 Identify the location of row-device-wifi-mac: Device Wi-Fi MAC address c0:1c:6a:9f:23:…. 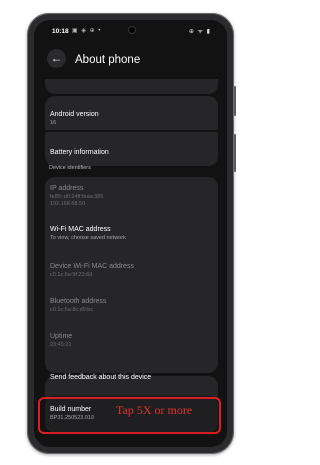
(92, 271).